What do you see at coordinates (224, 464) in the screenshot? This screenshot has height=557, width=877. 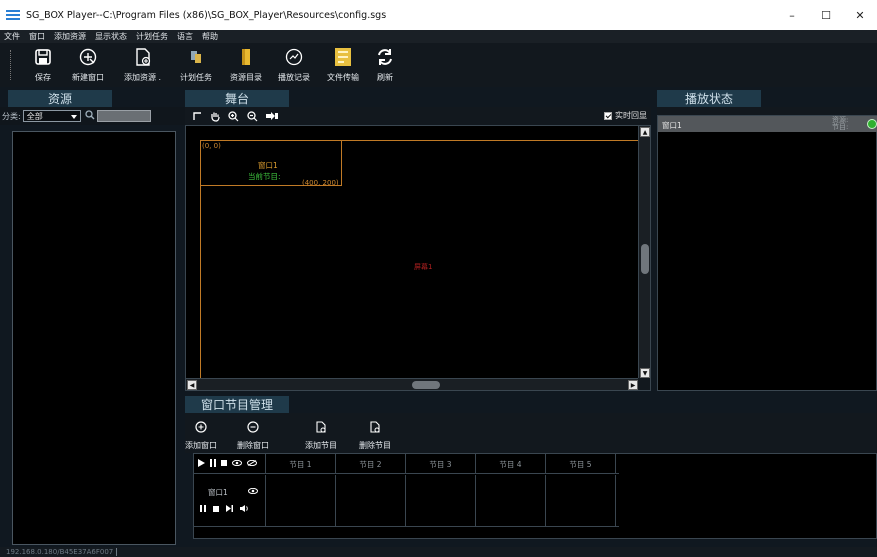 I see `stop-all-icon` at bounding box center [224, 464].